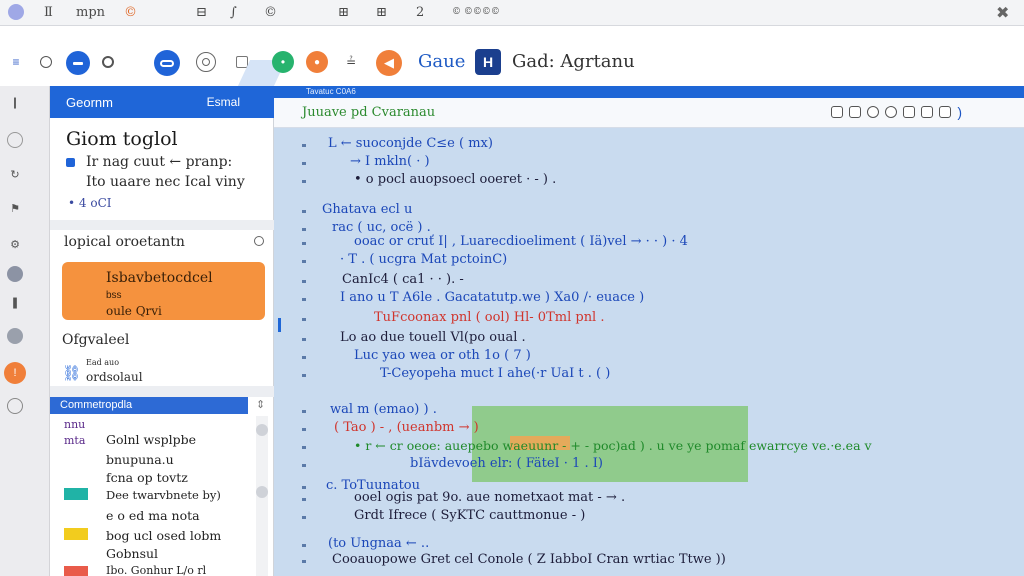  What do you see at coordinates (16, 62) in the screenshot?
I see `list-icon: ≡` at bounding box center [16, 62].